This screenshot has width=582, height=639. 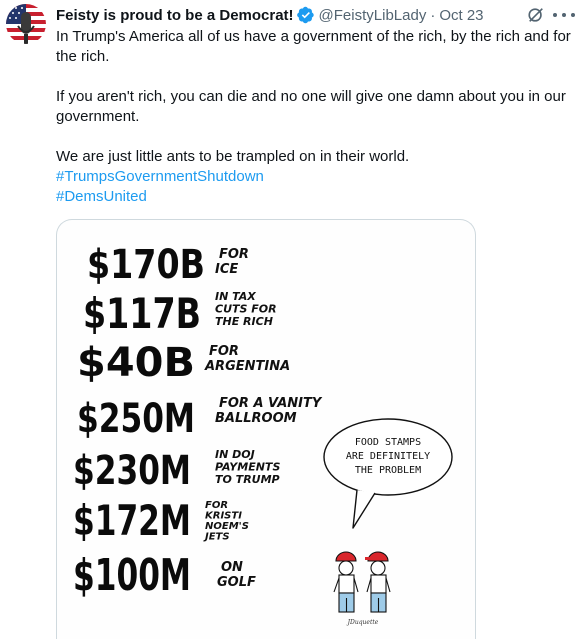 I want to click on cartoon-caption-line: CUTS FOR, so click(x=246, y=309).